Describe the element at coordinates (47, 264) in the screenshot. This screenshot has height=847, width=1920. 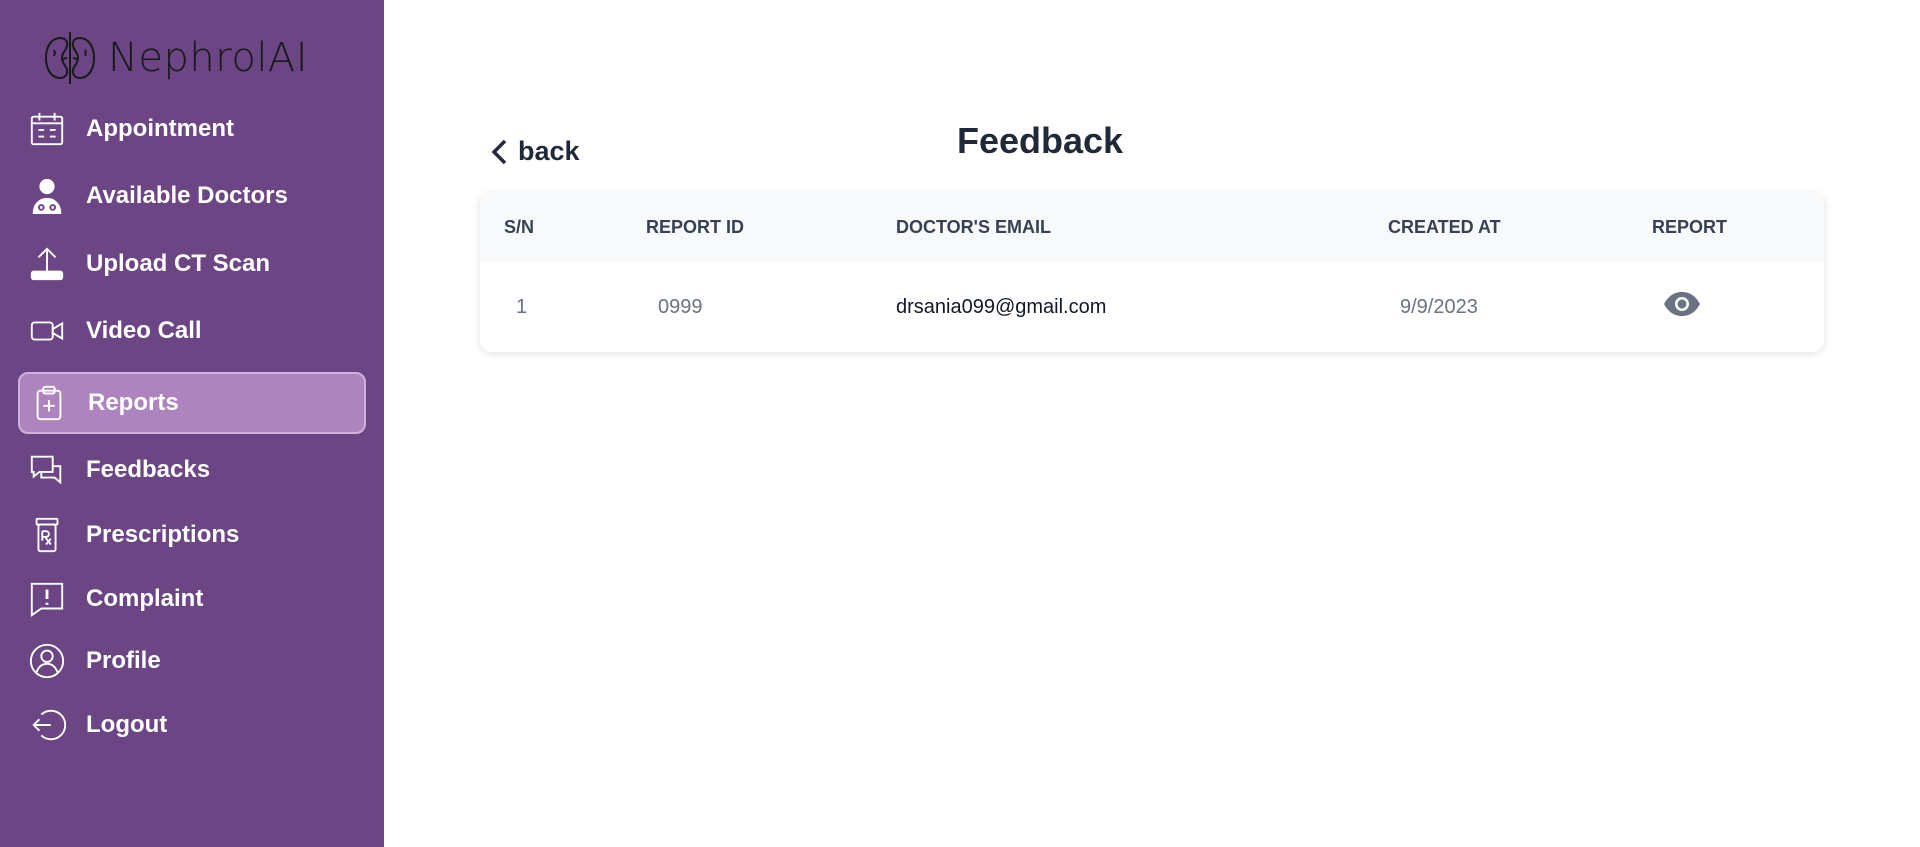
I see `upload-icon` at that location.